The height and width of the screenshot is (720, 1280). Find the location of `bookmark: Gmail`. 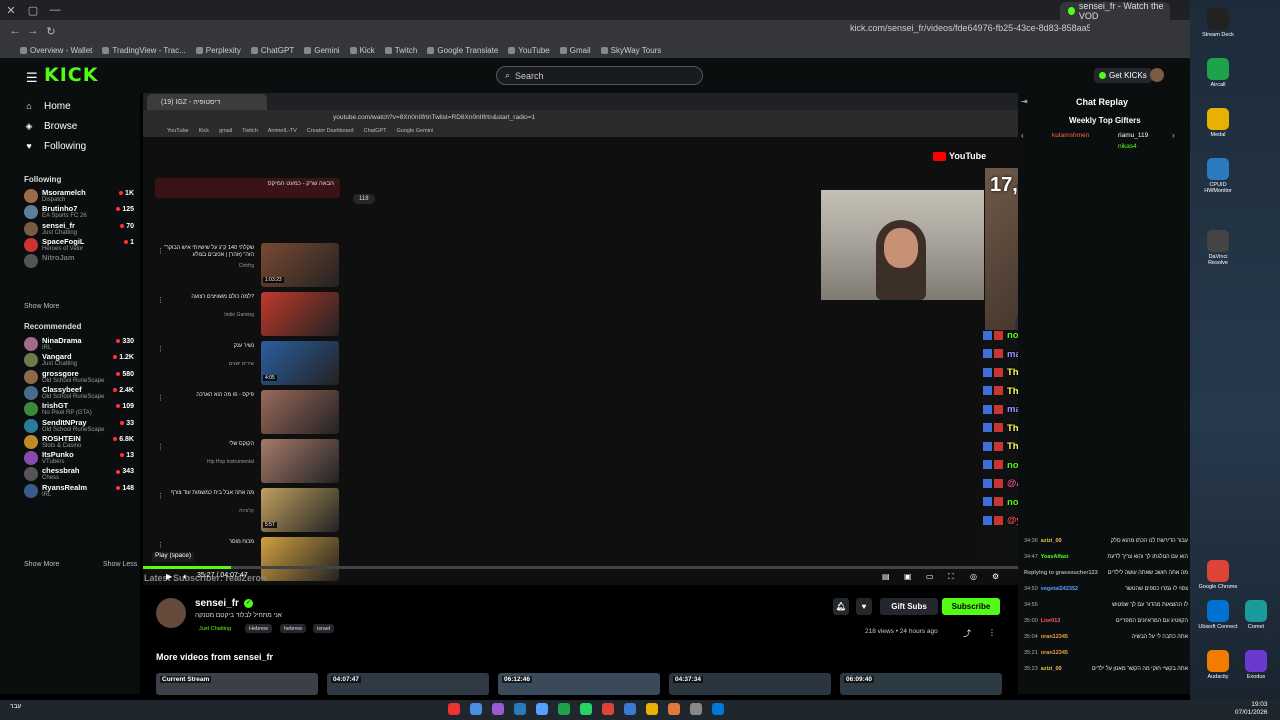

bookmark: Gmail is located at coordinates (575, 50).